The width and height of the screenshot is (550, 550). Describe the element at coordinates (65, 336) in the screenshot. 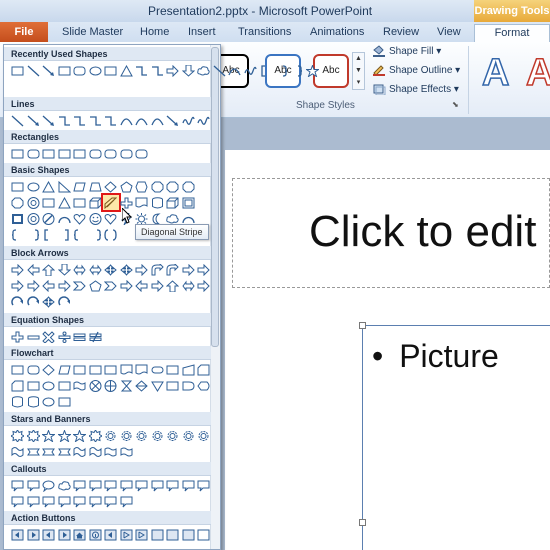

I see `divide-shape-icon` at that location.